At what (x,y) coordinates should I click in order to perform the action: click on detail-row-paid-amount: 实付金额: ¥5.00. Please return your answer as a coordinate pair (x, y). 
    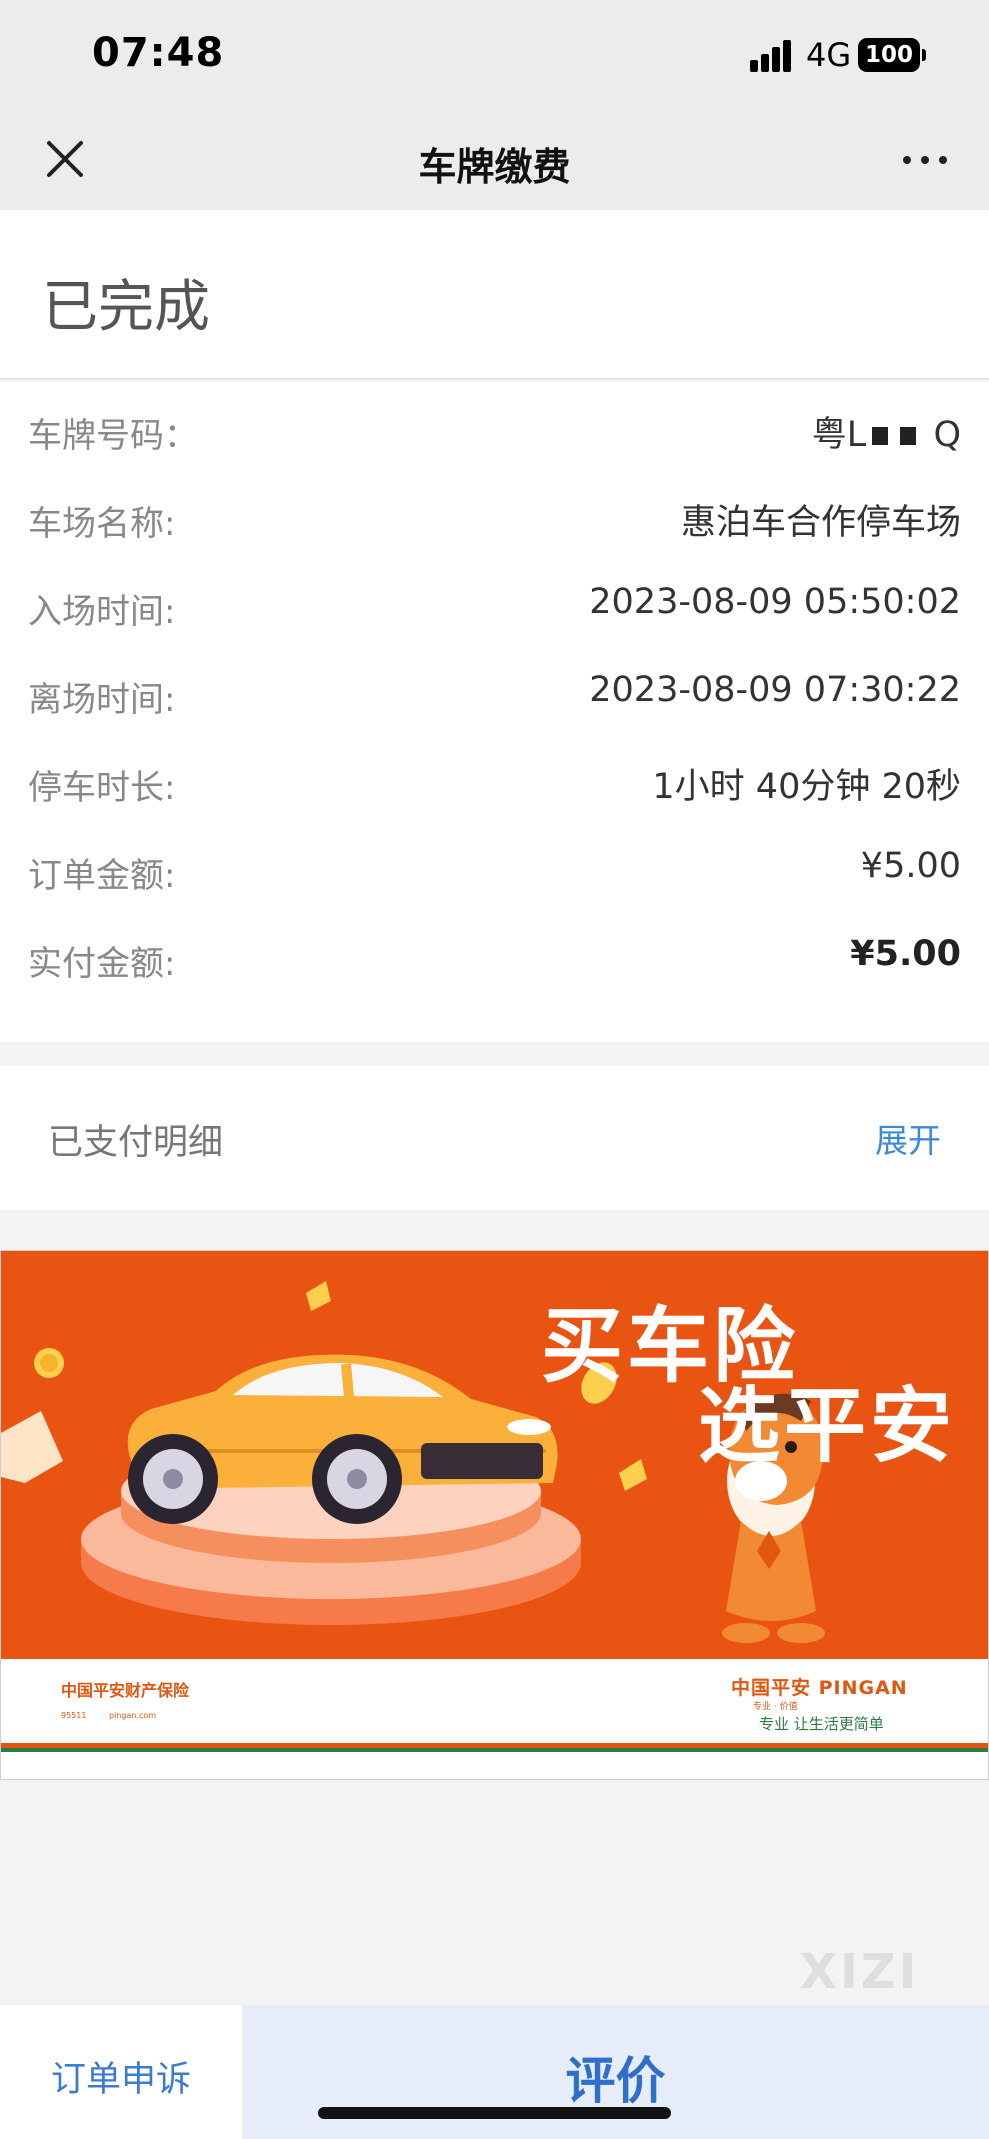
    Looking at the image, I should click on (494, 958).